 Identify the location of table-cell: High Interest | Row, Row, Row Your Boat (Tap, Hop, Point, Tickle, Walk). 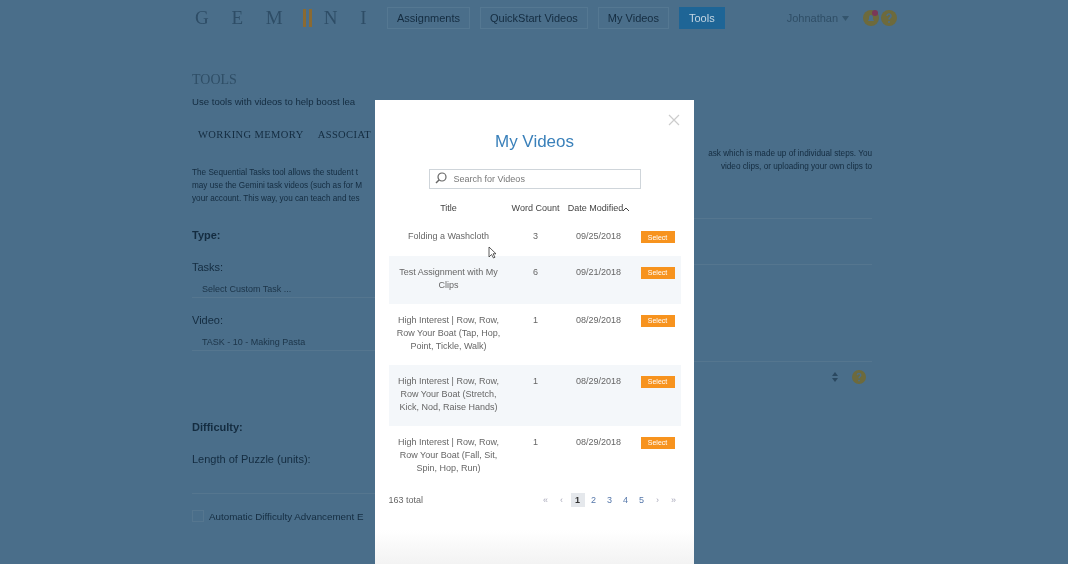
(448, 332).